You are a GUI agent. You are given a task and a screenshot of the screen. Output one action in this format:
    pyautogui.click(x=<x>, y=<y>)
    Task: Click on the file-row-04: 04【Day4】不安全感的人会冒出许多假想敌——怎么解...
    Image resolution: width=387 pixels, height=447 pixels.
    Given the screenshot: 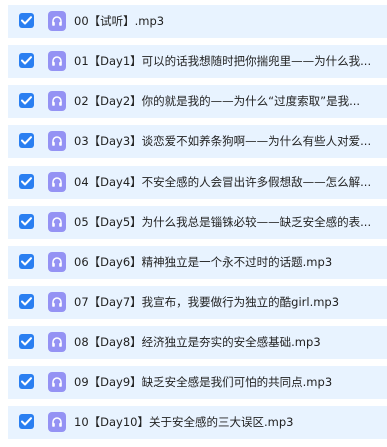 What is the action you would take?
    pyautogui.click(x=197, y=182)
    